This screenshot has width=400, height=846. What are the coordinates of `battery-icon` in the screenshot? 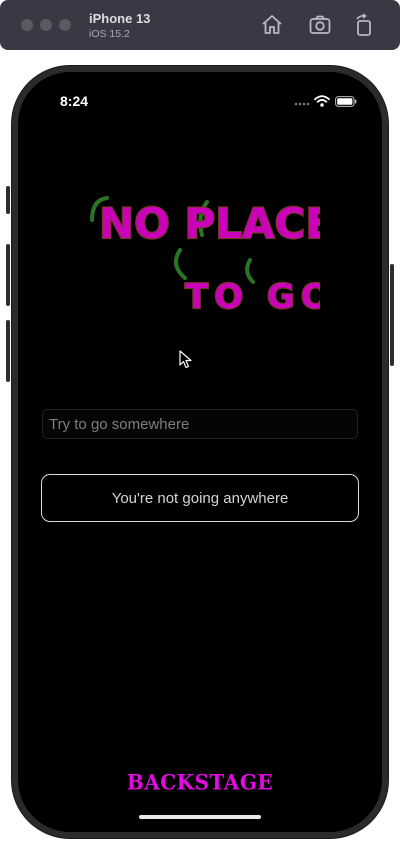 It's located at (346, 101).